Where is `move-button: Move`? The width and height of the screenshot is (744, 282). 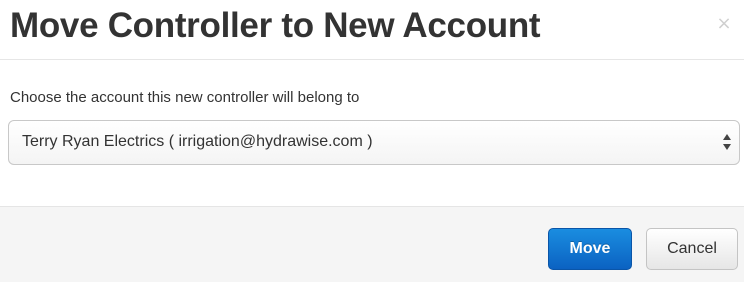 move-button: Move is located at coordinates (590, 249).